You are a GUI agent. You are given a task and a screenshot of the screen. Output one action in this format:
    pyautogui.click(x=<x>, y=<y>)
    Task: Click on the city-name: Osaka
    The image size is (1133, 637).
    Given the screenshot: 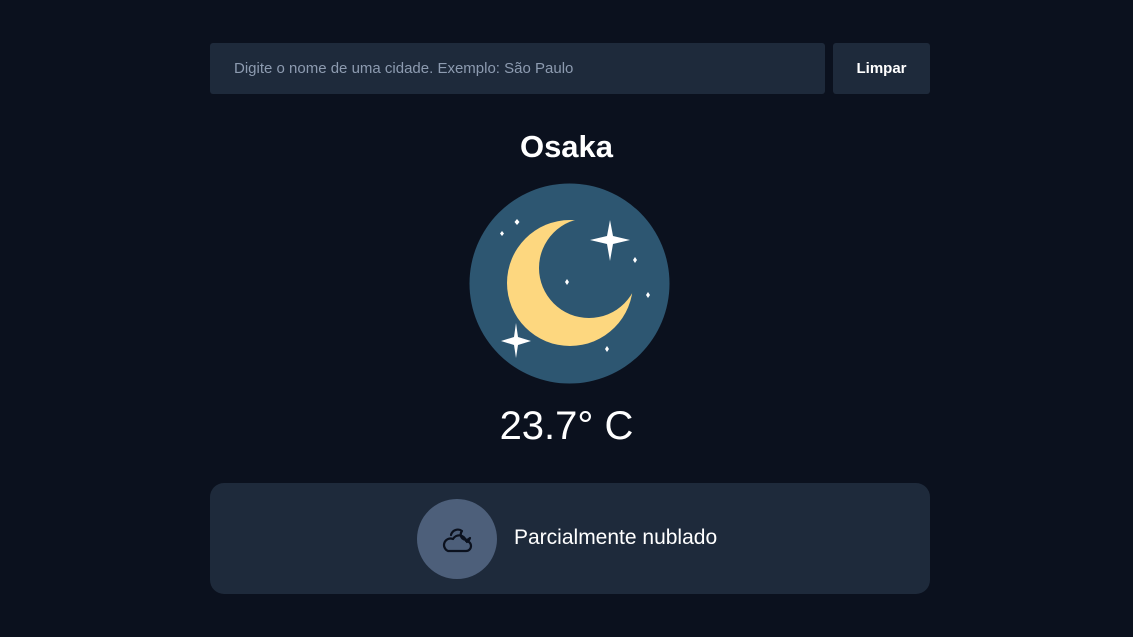 What is the action you would take?
    pyautogui.click(x=566, y=146)
    